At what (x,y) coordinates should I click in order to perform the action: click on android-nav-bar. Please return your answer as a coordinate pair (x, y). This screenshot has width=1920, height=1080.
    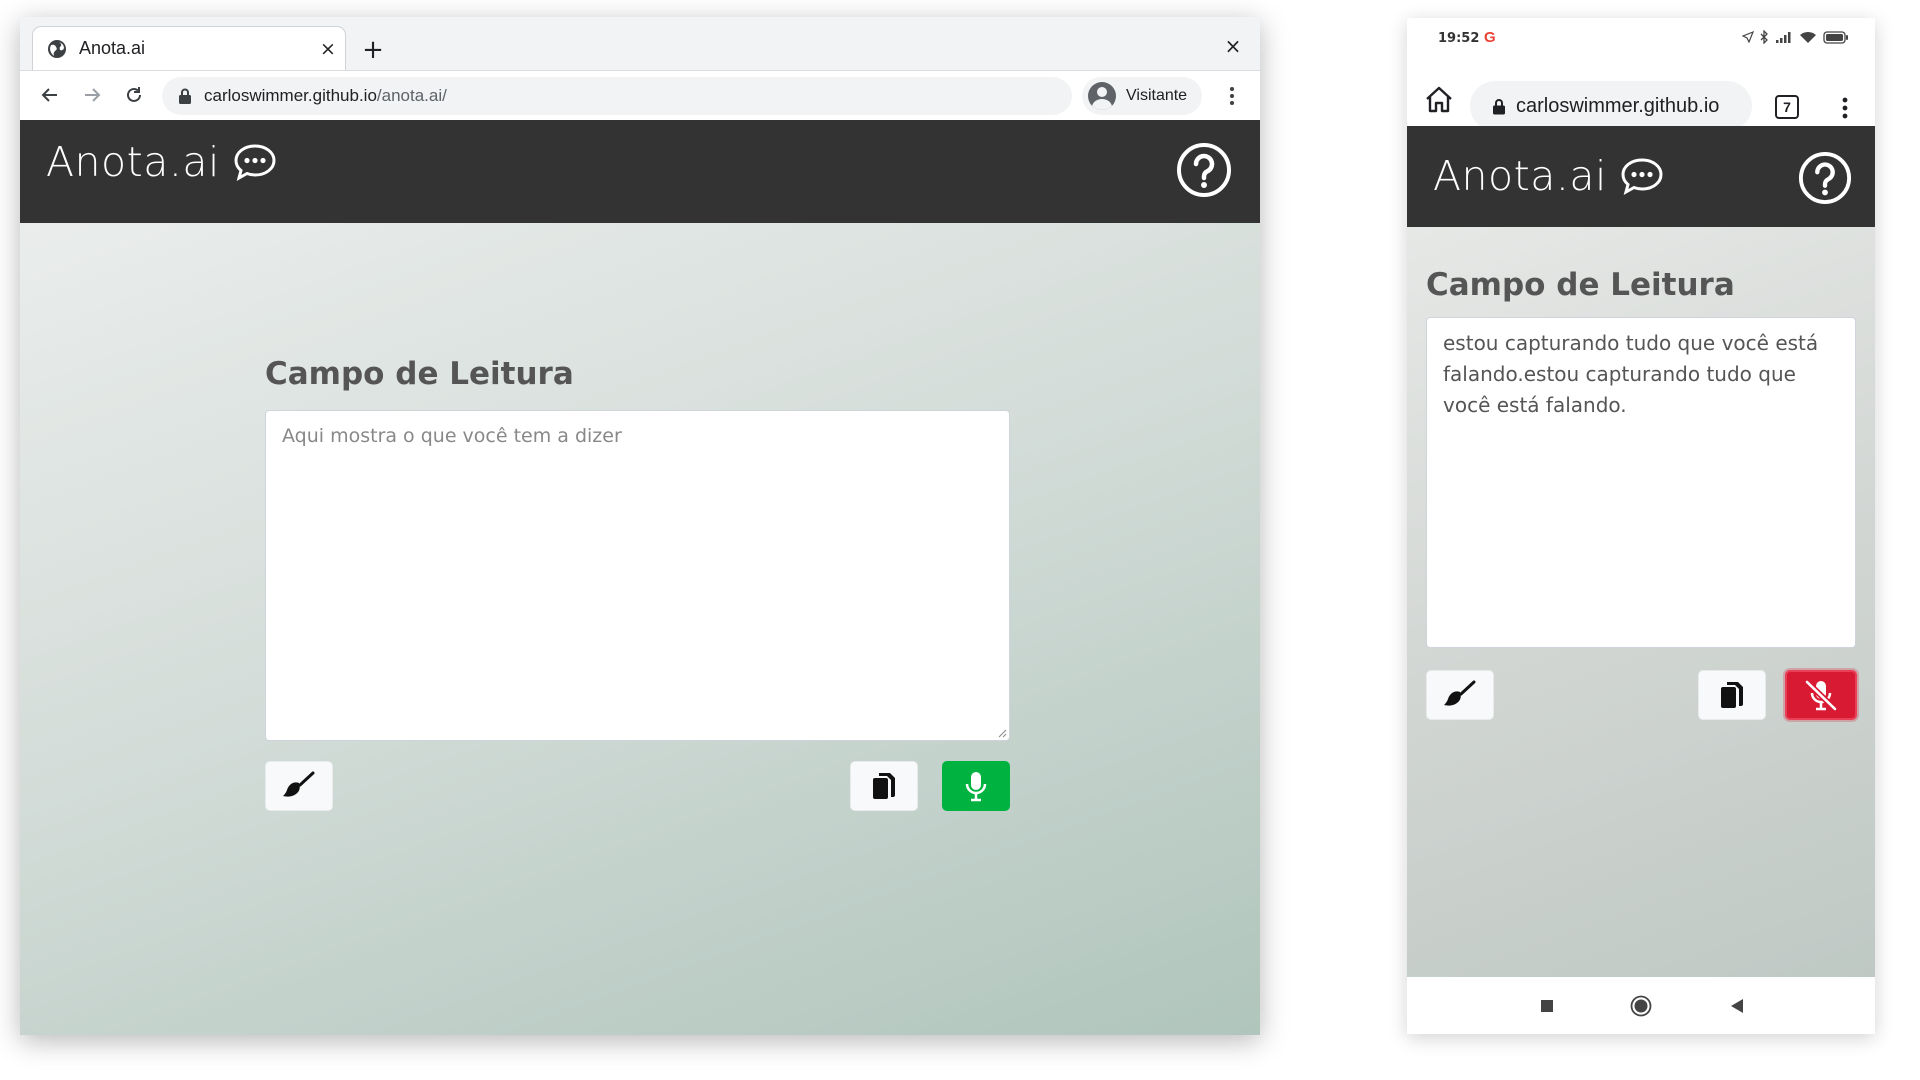
    Looking at the image, I should click on (1641, 1005).